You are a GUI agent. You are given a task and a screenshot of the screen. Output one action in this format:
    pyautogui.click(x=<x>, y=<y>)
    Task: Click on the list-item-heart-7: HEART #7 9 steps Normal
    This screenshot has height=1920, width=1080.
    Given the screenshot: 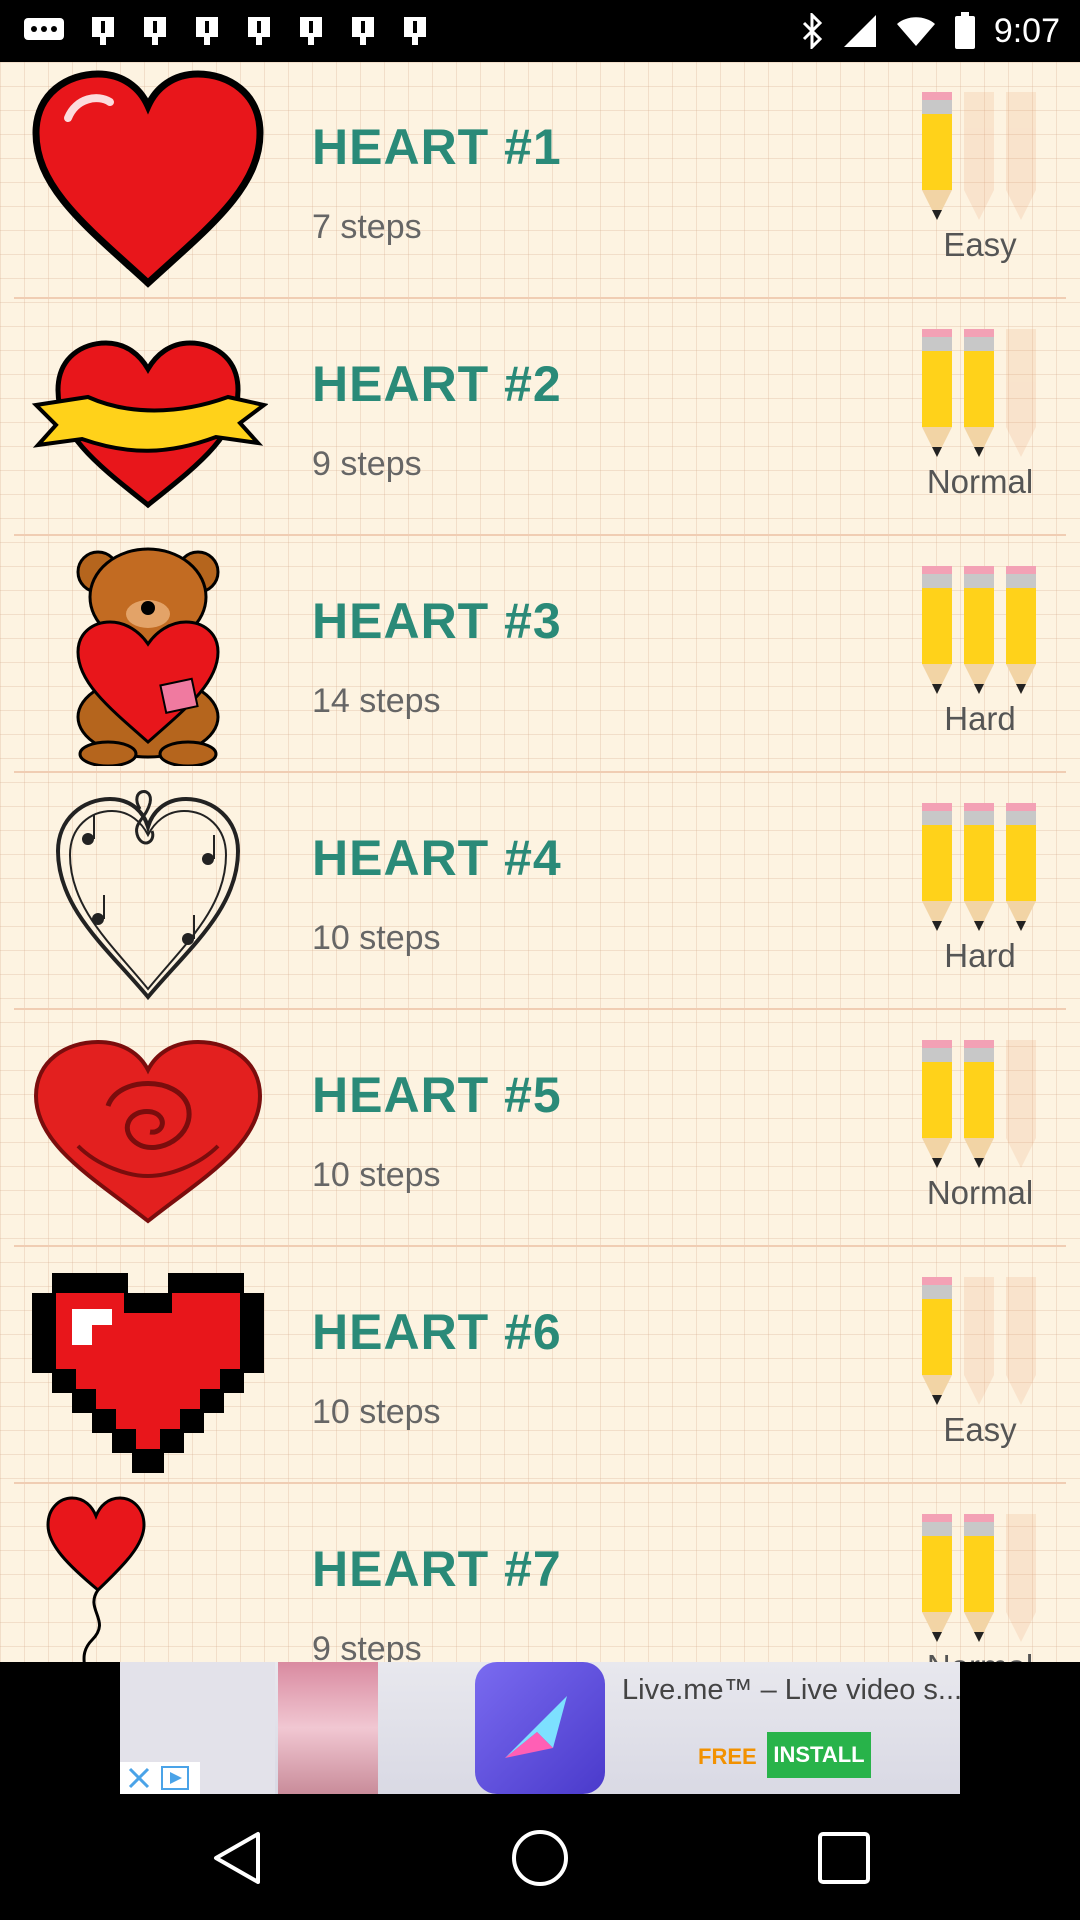 What is the action you would take?
    pyautogui.click(x=540, y=1573)
    